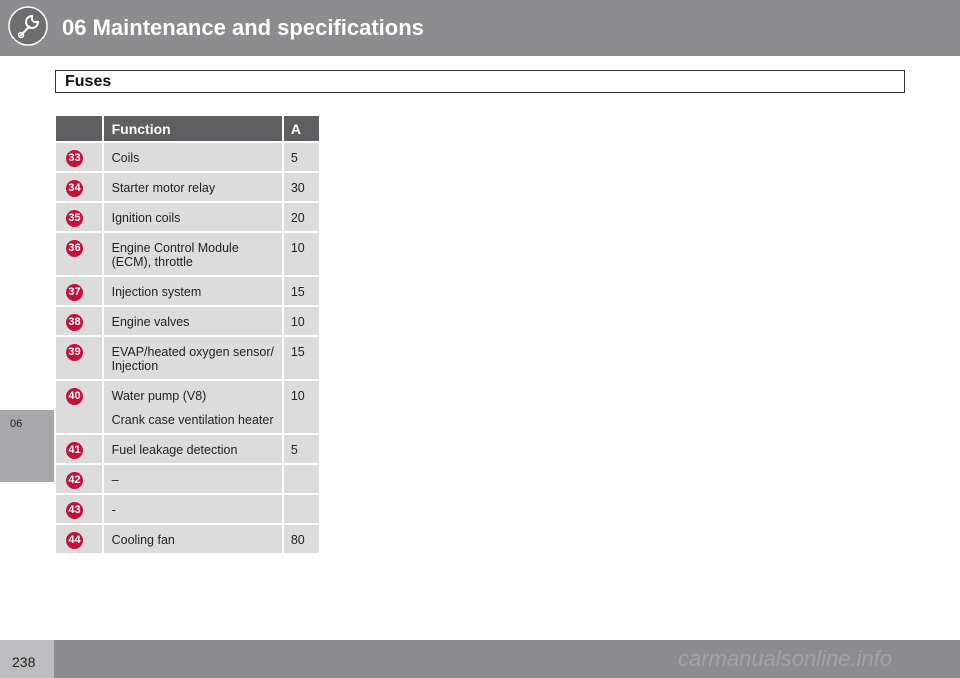  I want to click on table-row: 41 Fuel leakage detection 5, so click(187, 448).